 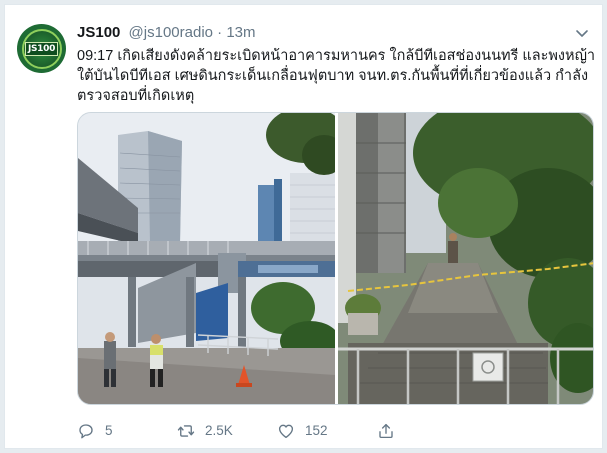 I want to click on tweet-header: JS100 @js100radio · 13m, so click(x=324, y=33).